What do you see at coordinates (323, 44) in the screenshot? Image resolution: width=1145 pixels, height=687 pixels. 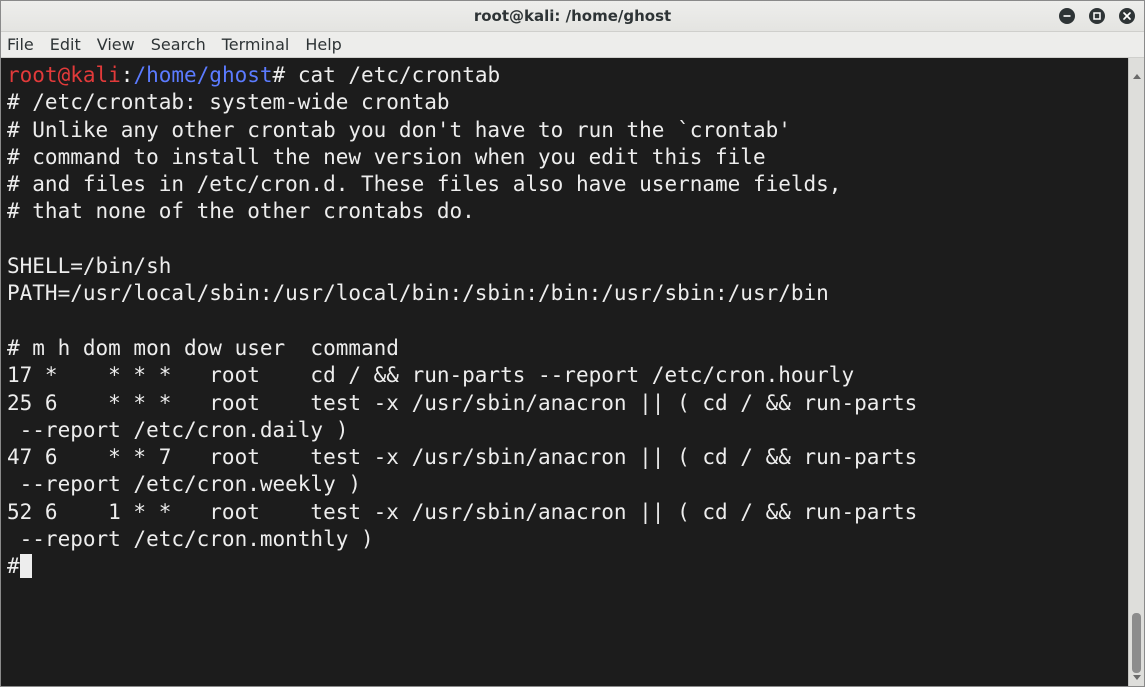 I see `menu-help: Help` at bounding box center [323, 44].